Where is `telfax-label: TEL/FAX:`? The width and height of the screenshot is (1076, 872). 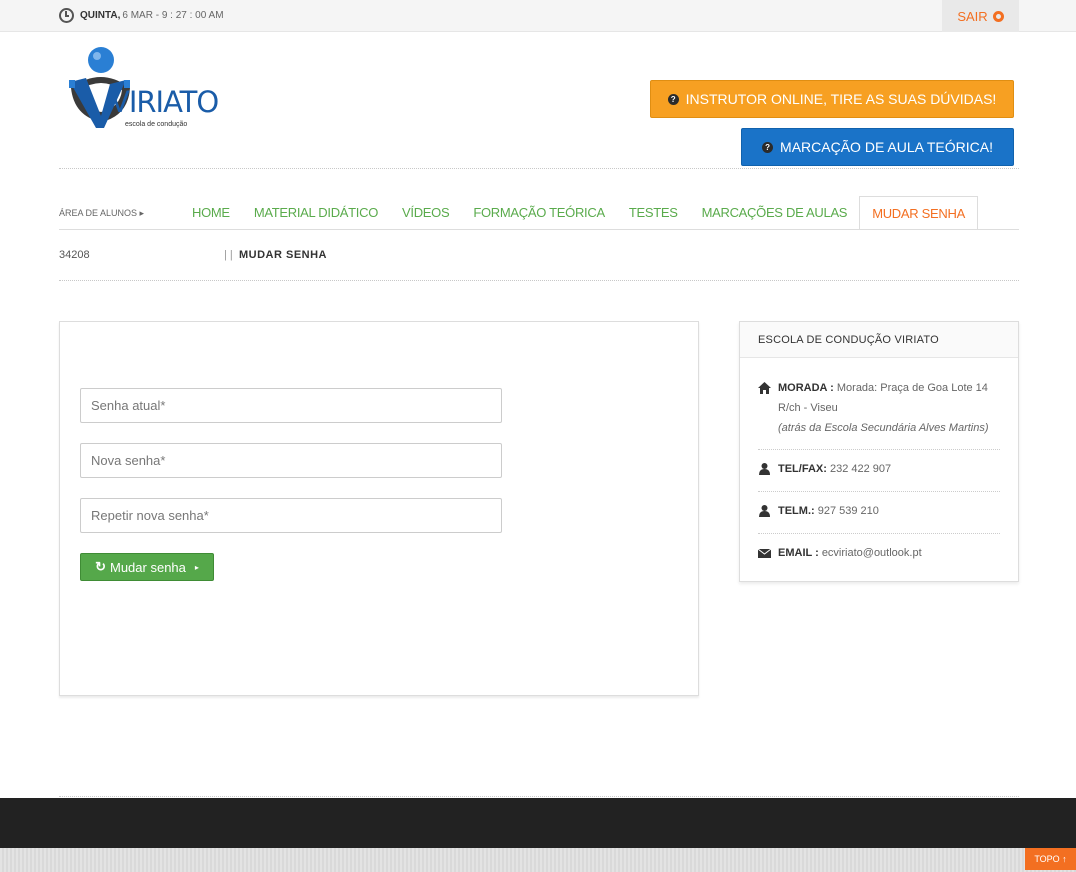 telfax-label: TEL/FAX: is located at coordinates (802, 469).